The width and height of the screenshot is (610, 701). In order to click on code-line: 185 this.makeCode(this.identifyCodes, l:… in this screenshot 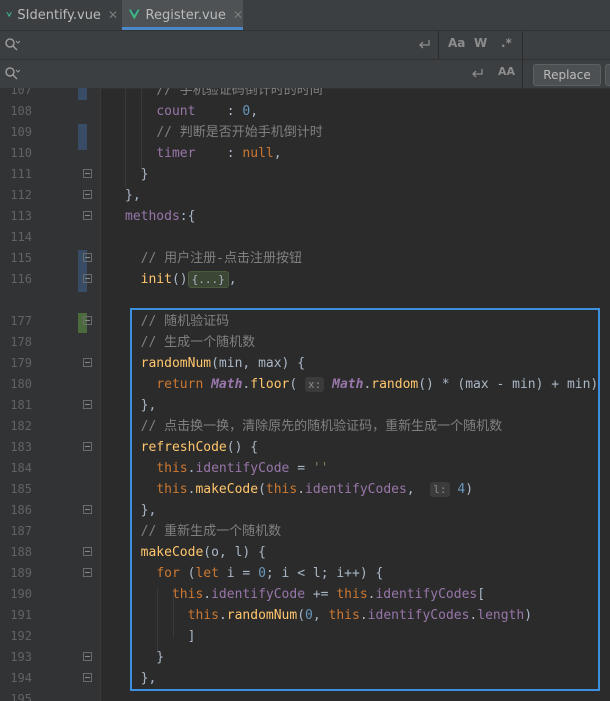, I will do `click(305, 489)`.